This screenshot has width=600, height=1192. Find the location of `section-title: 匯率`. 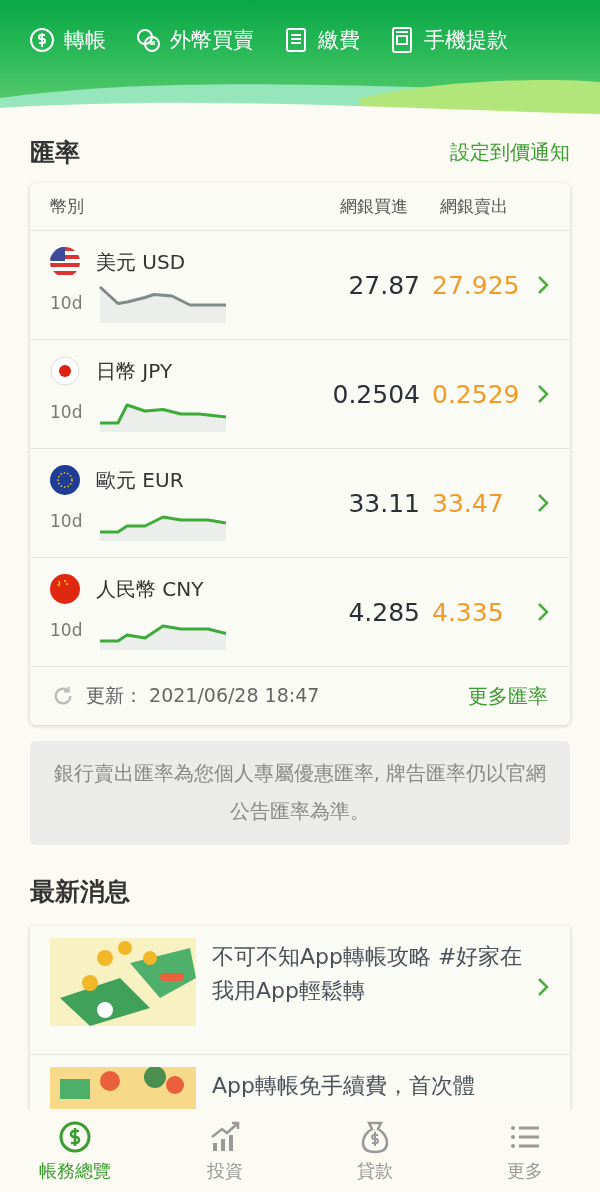

section-title: 匯率 is located at coordinates (55, 153).